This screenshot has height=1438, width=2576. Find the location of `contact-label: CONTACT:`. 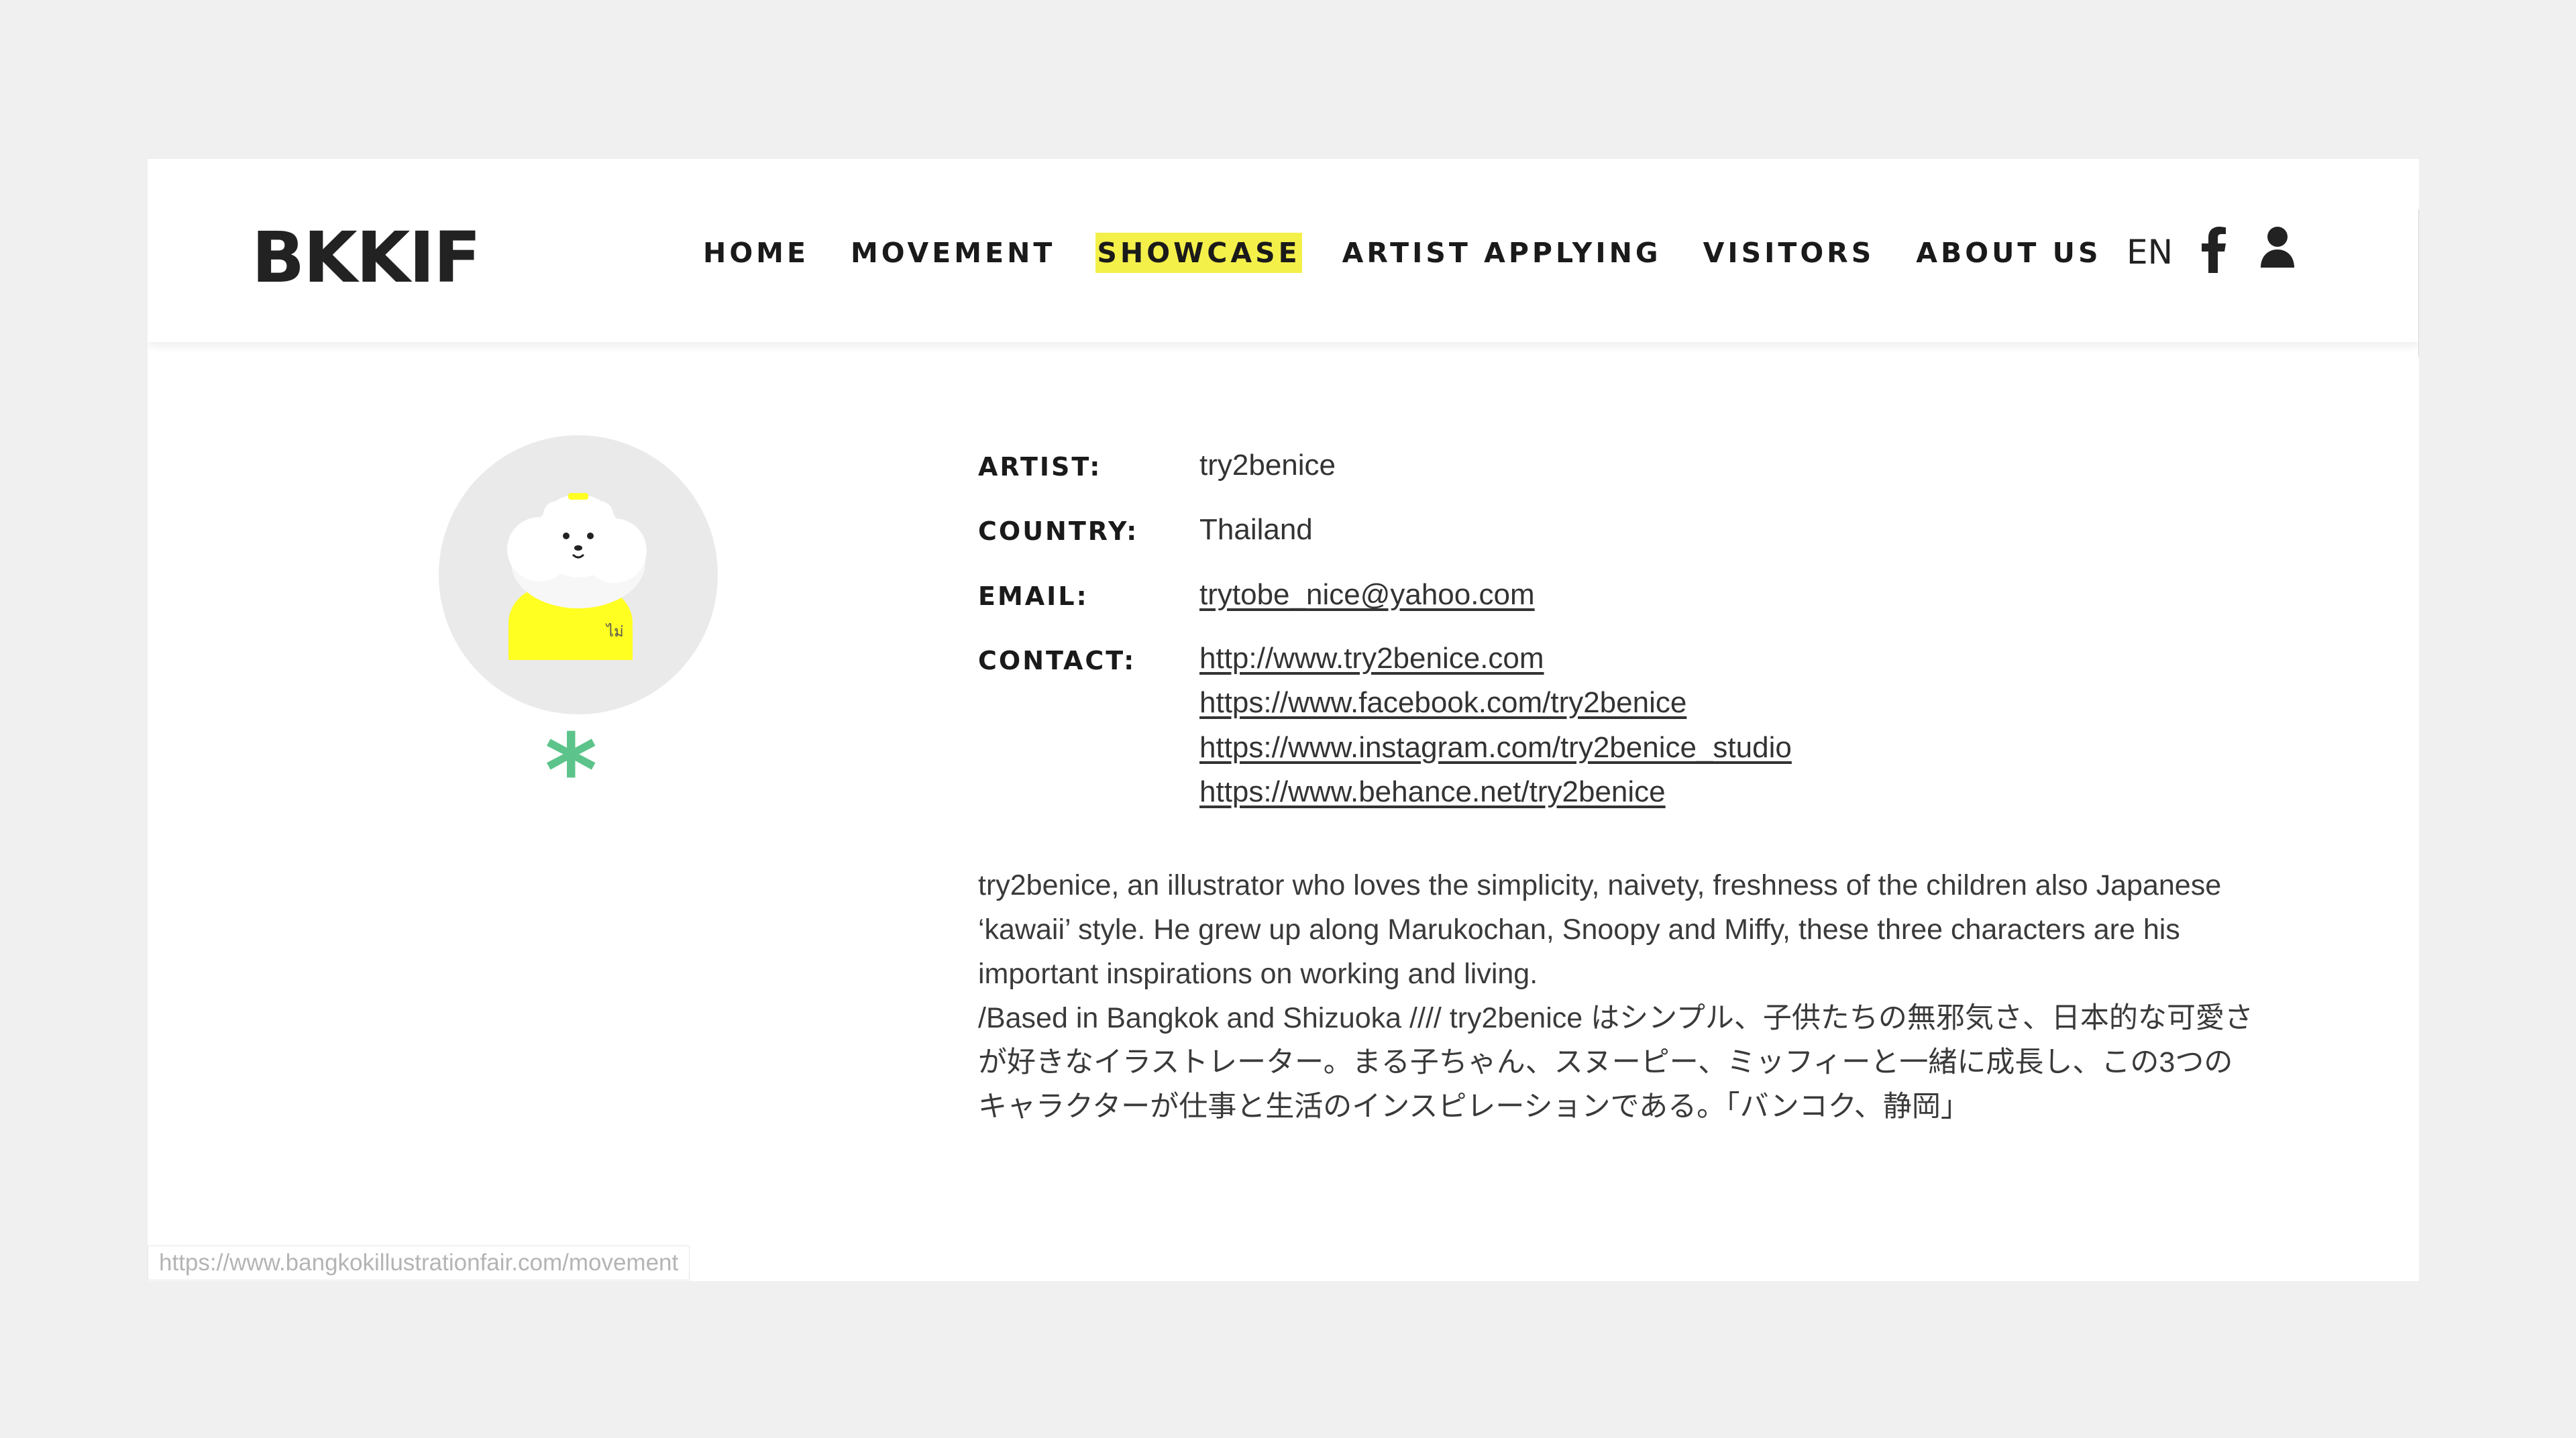

contact-label: CONTACT: is located at coordinates (1057, 660).